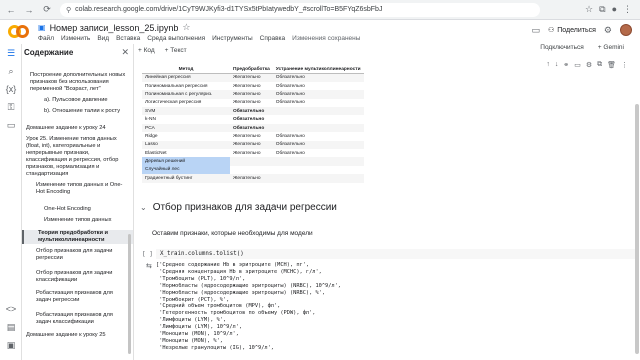  Describe the element at coordinates (149, 266) in the screenshot. I see `output-options-icon: ⇆` at that location.